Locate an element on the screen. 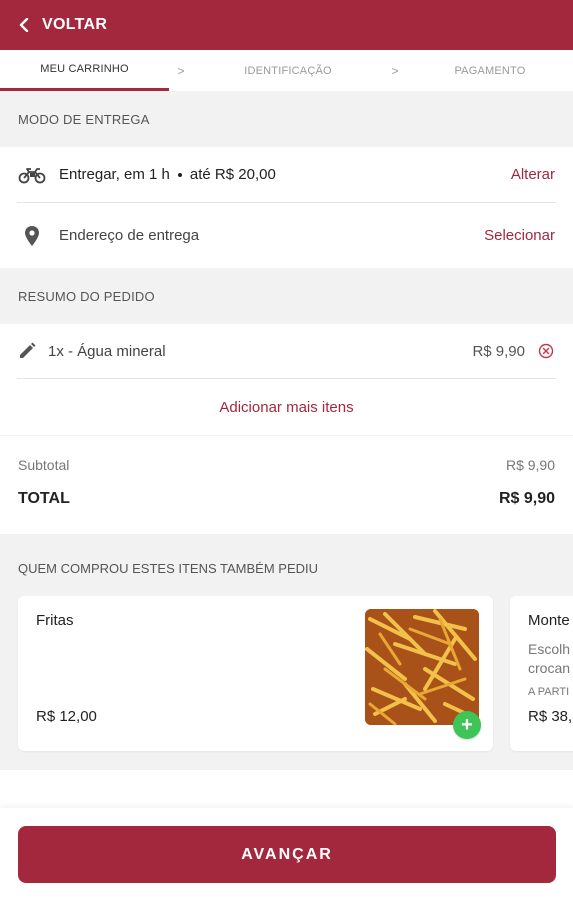  product-price: R$ 12,00 is located at coordinates (66, 716).